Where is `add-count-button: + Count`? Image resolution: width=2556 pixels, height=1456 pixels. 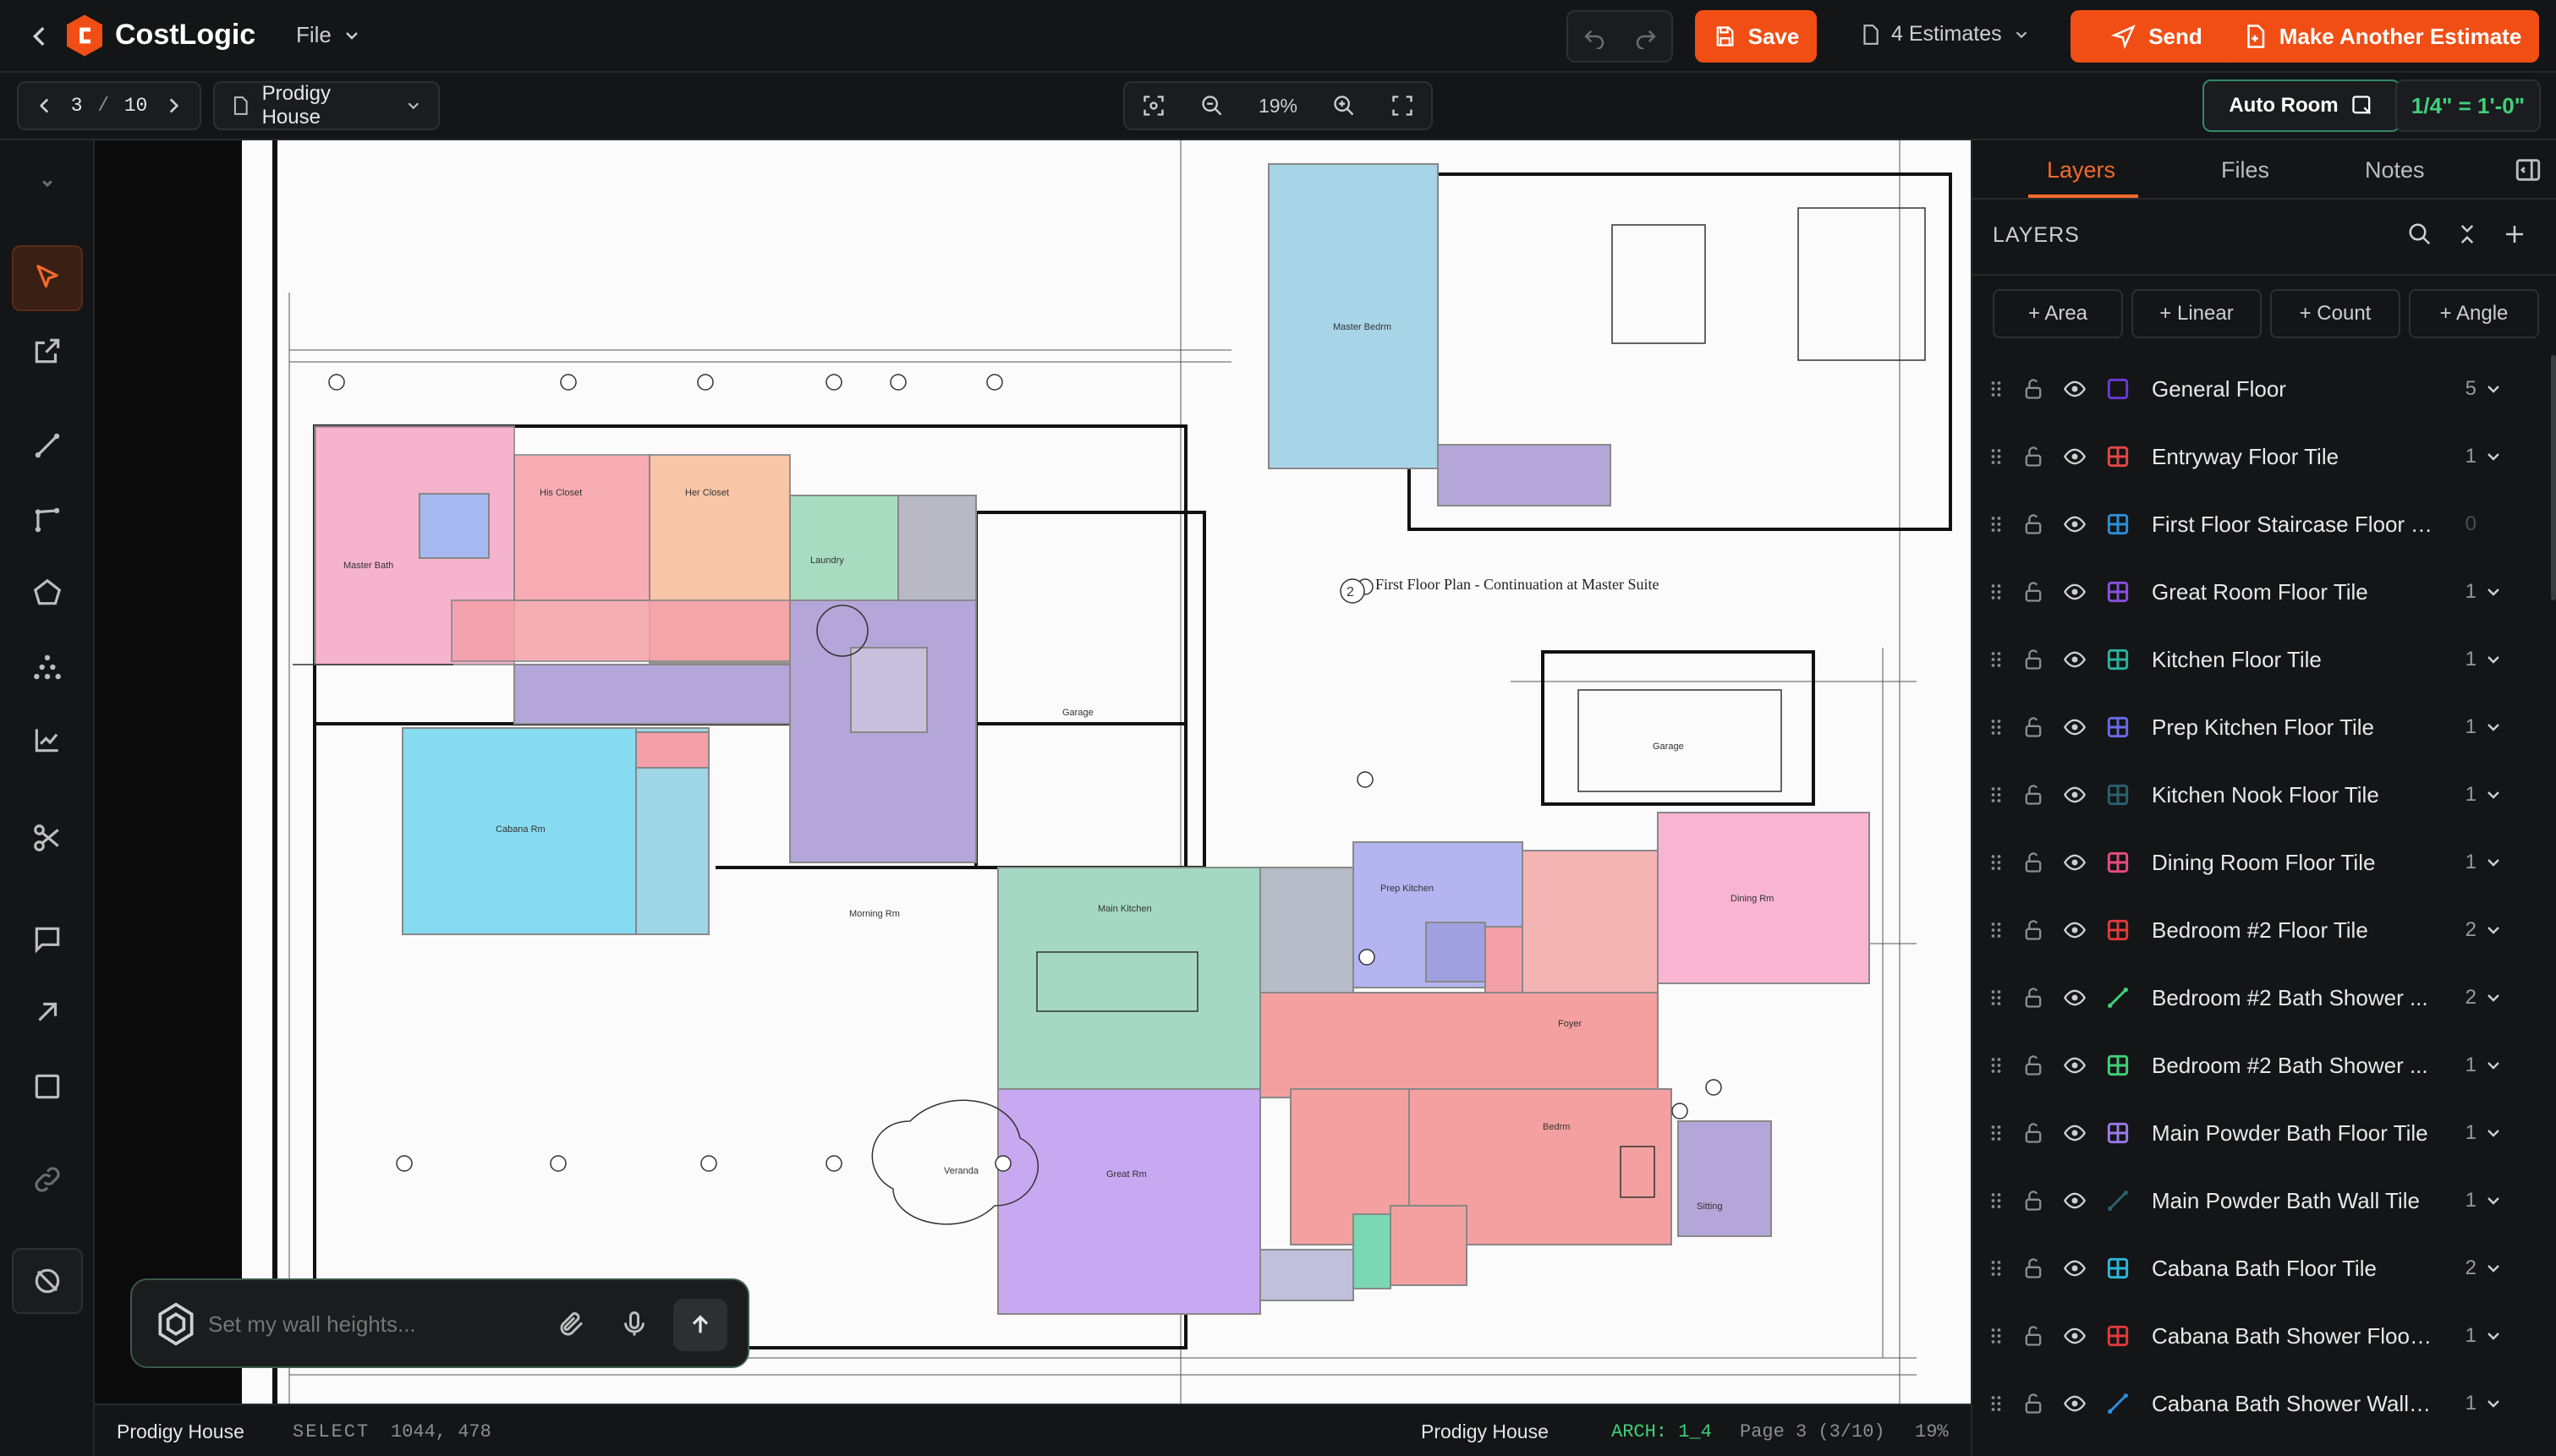 add-count-button: + Count is located at coordinates (2335, 313).